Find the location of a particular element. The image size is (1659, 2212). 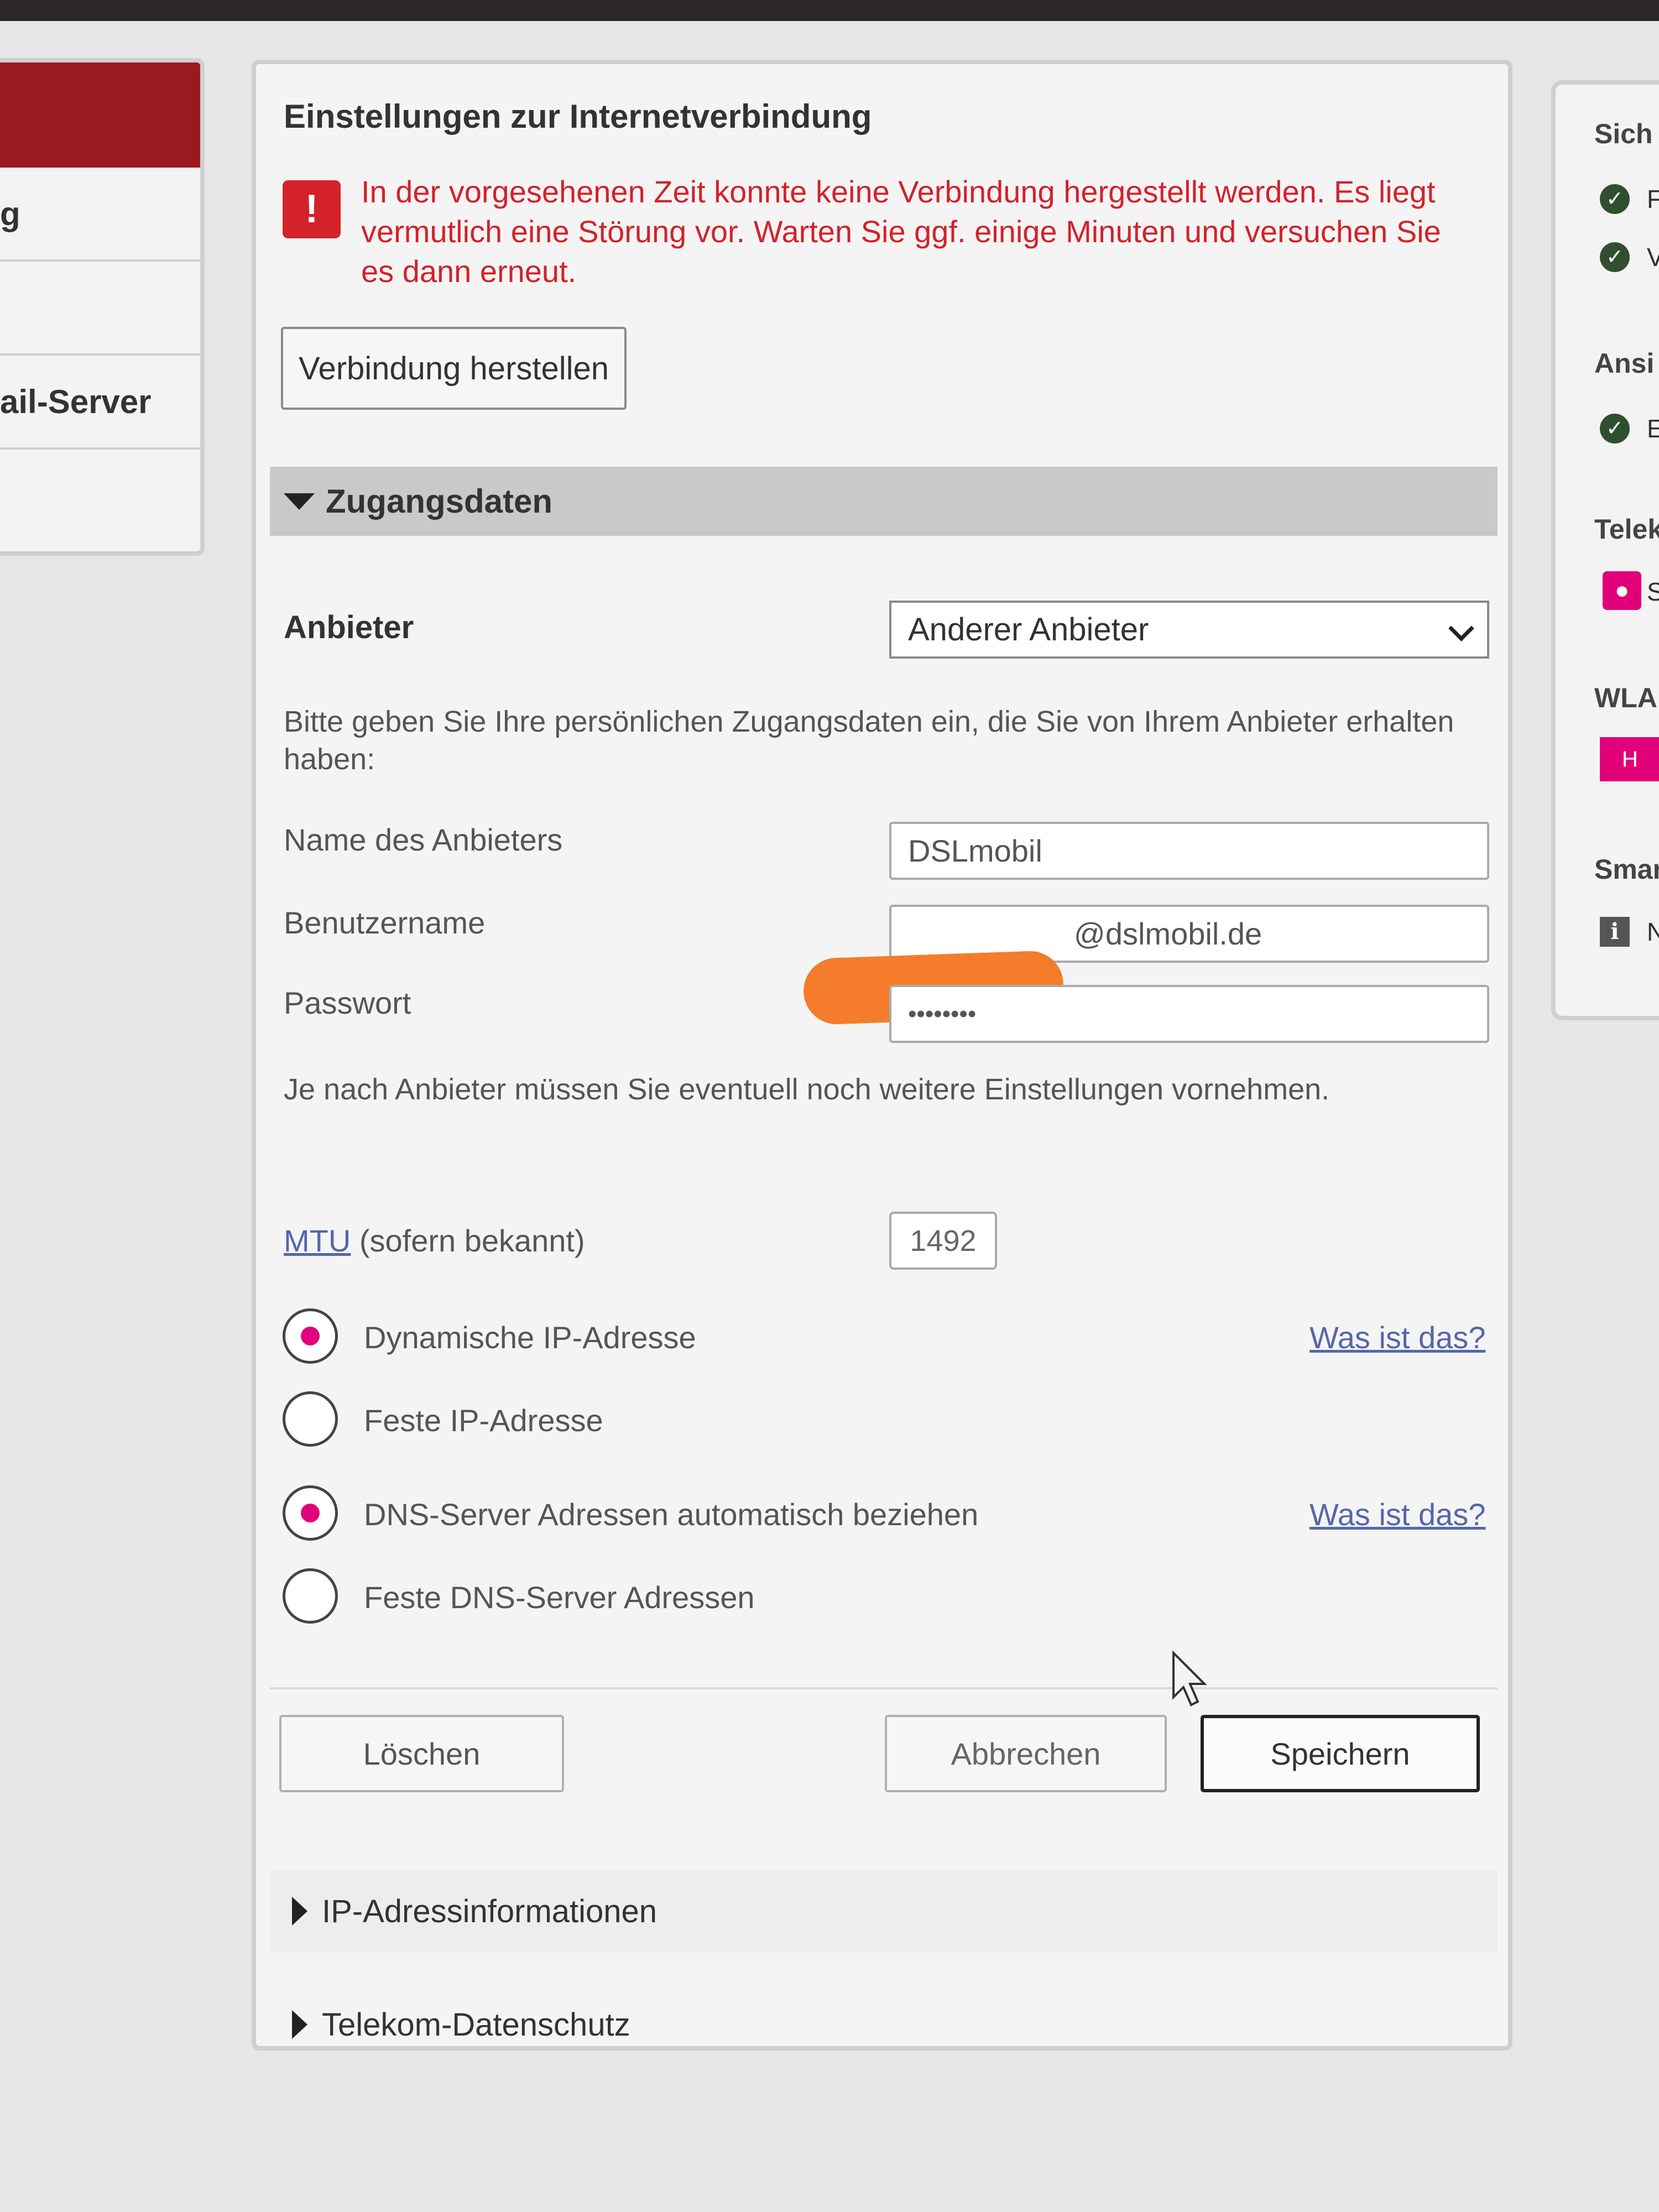

radio-dynamic-ip is located at coordinates (311, 1336).